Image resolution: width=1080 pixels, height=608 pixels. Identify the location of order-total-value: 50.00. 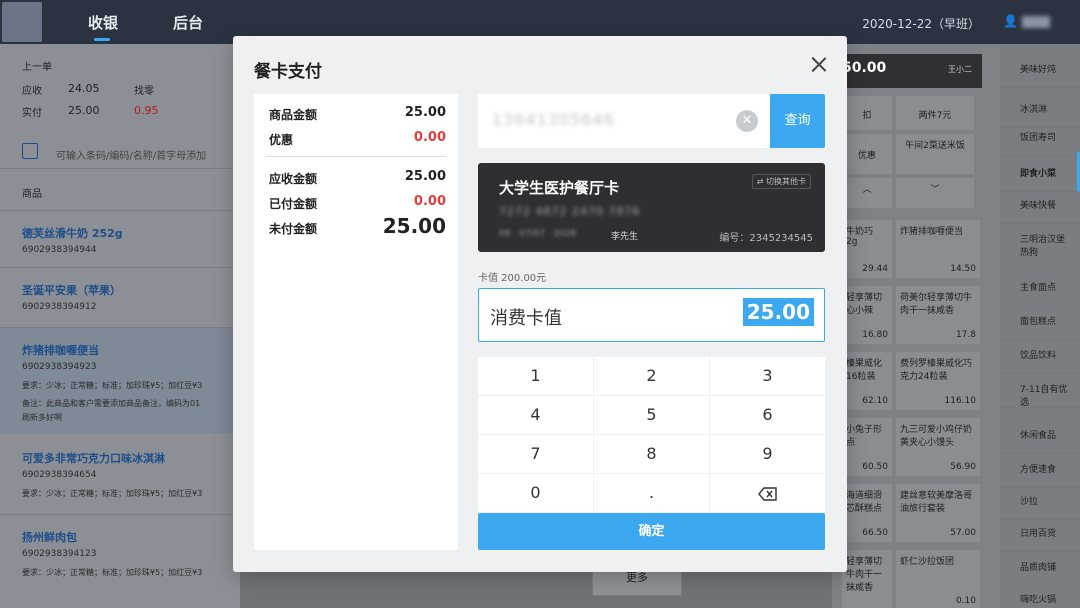
(864, 68).